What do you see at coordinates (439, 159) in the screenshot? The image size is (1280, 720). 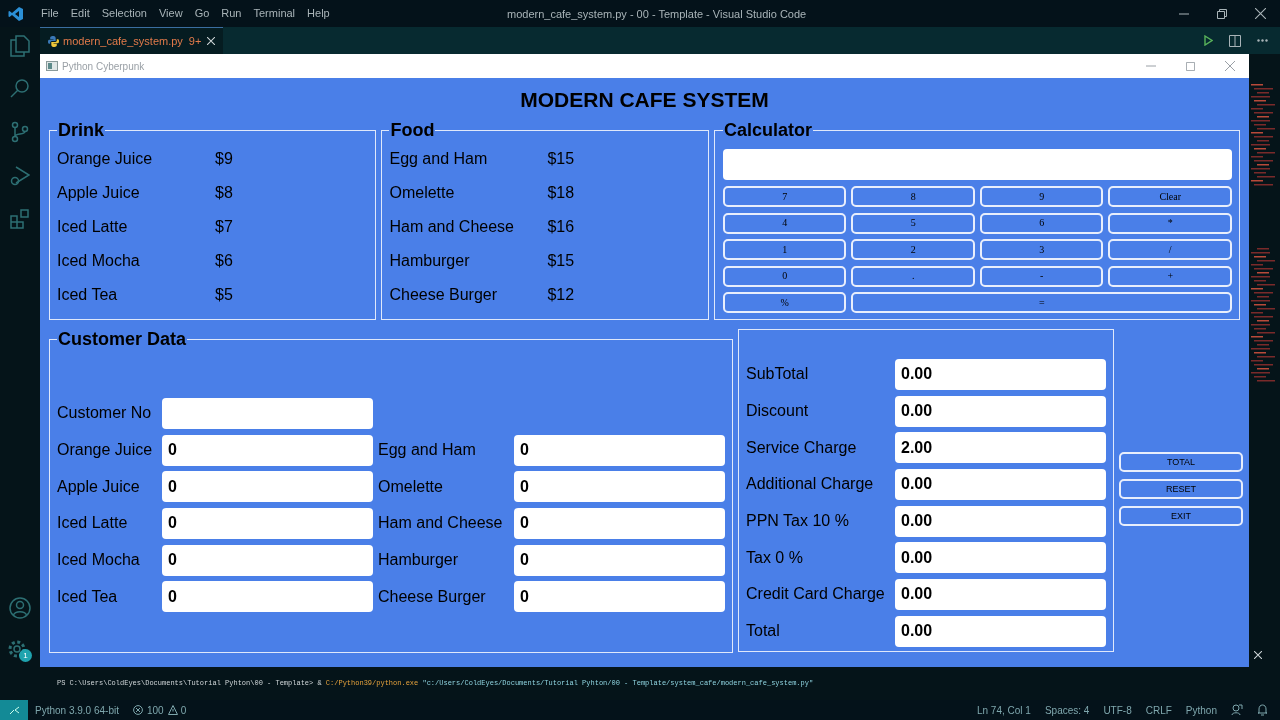 I see `item-name: Egg and Ham` at bounding box center [439, 159].